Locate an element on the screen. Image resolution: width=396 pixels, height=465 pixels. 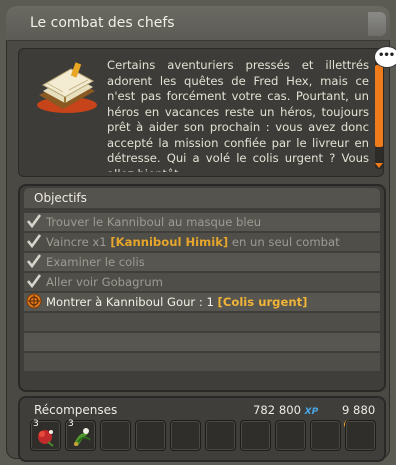
xp-reward: 782 800 XP is located at coordinates (286, 410).